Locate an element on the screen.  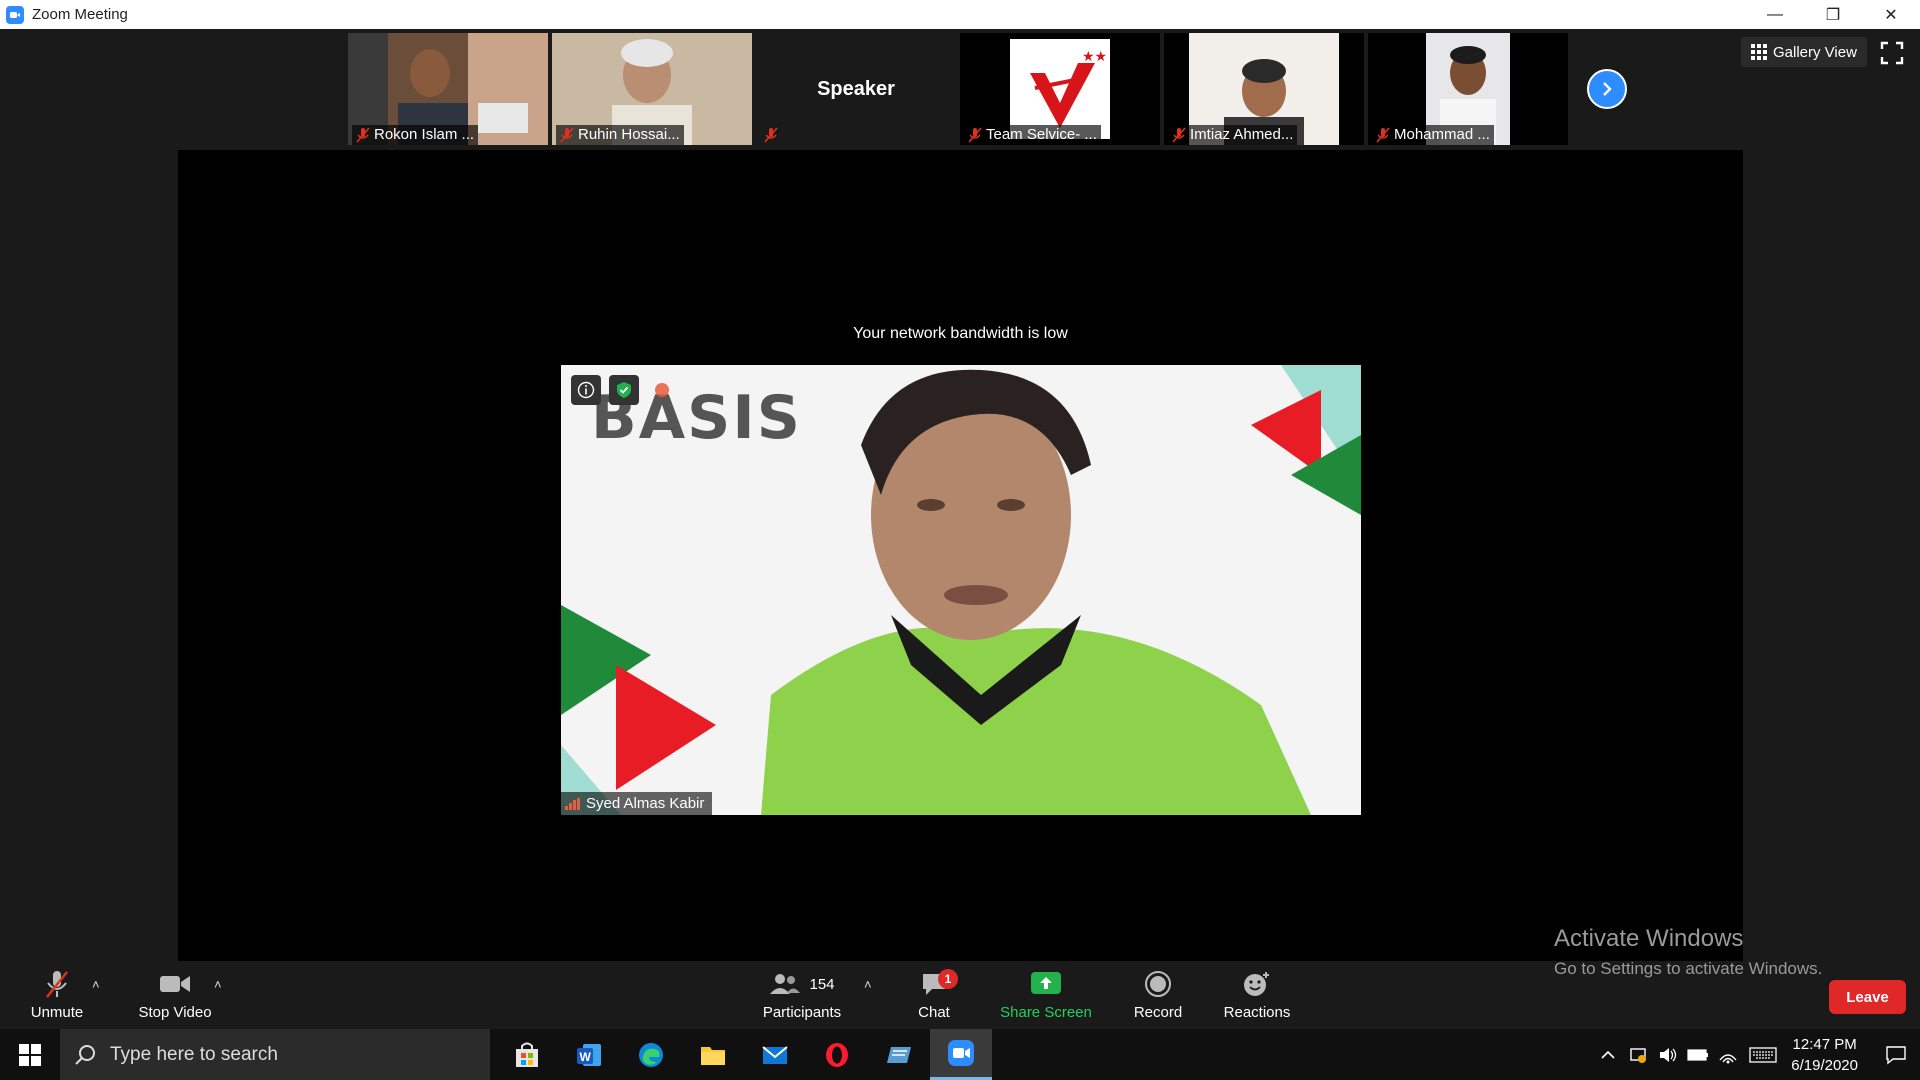
window-titlebar: Zoom Meeting — ❐ ✕ is located at coordinates (960, 14).